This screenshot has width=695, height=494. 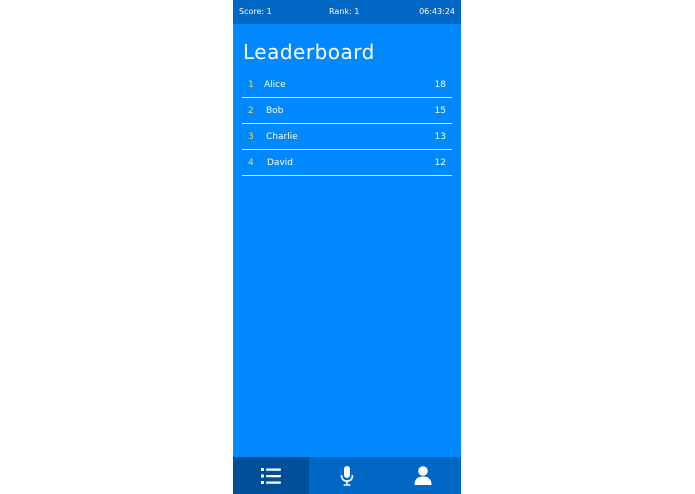 I want to click on row-rank: 3, so click(x=251, y=137).